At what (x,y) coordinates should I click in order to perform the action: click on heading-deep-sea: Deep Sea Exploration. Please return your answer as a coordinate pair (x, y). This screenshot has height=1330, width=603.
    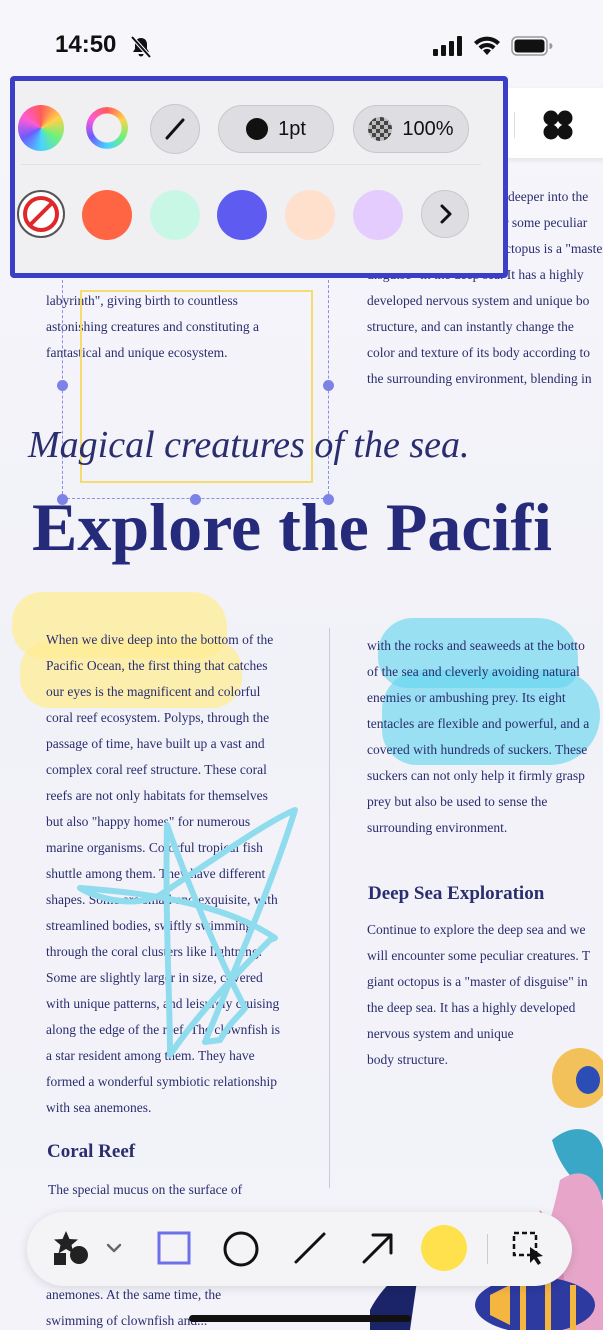
    Looking at the image, I should click on (456, 893).